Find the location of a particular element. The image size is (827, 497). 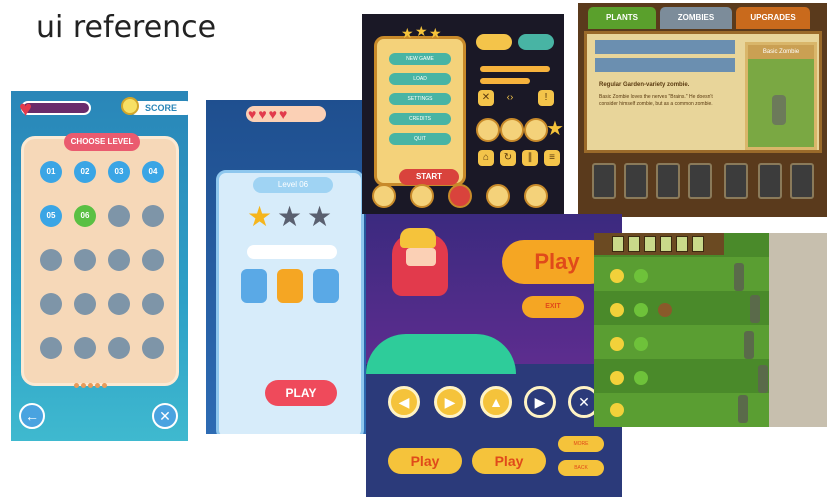

home-icon: ⌂ is located at coordinates (486, 158).